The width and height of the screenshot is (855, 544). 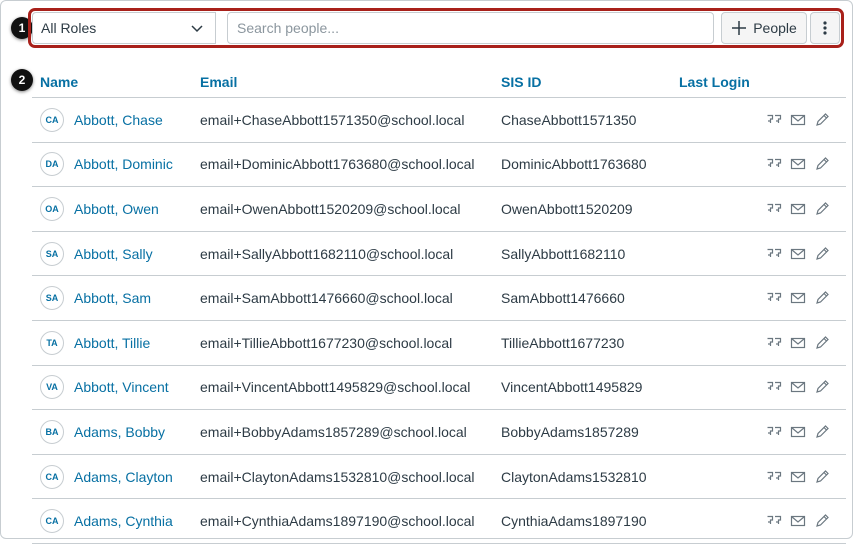 I want to click on avatar: BA, so click(x=52, y=431).